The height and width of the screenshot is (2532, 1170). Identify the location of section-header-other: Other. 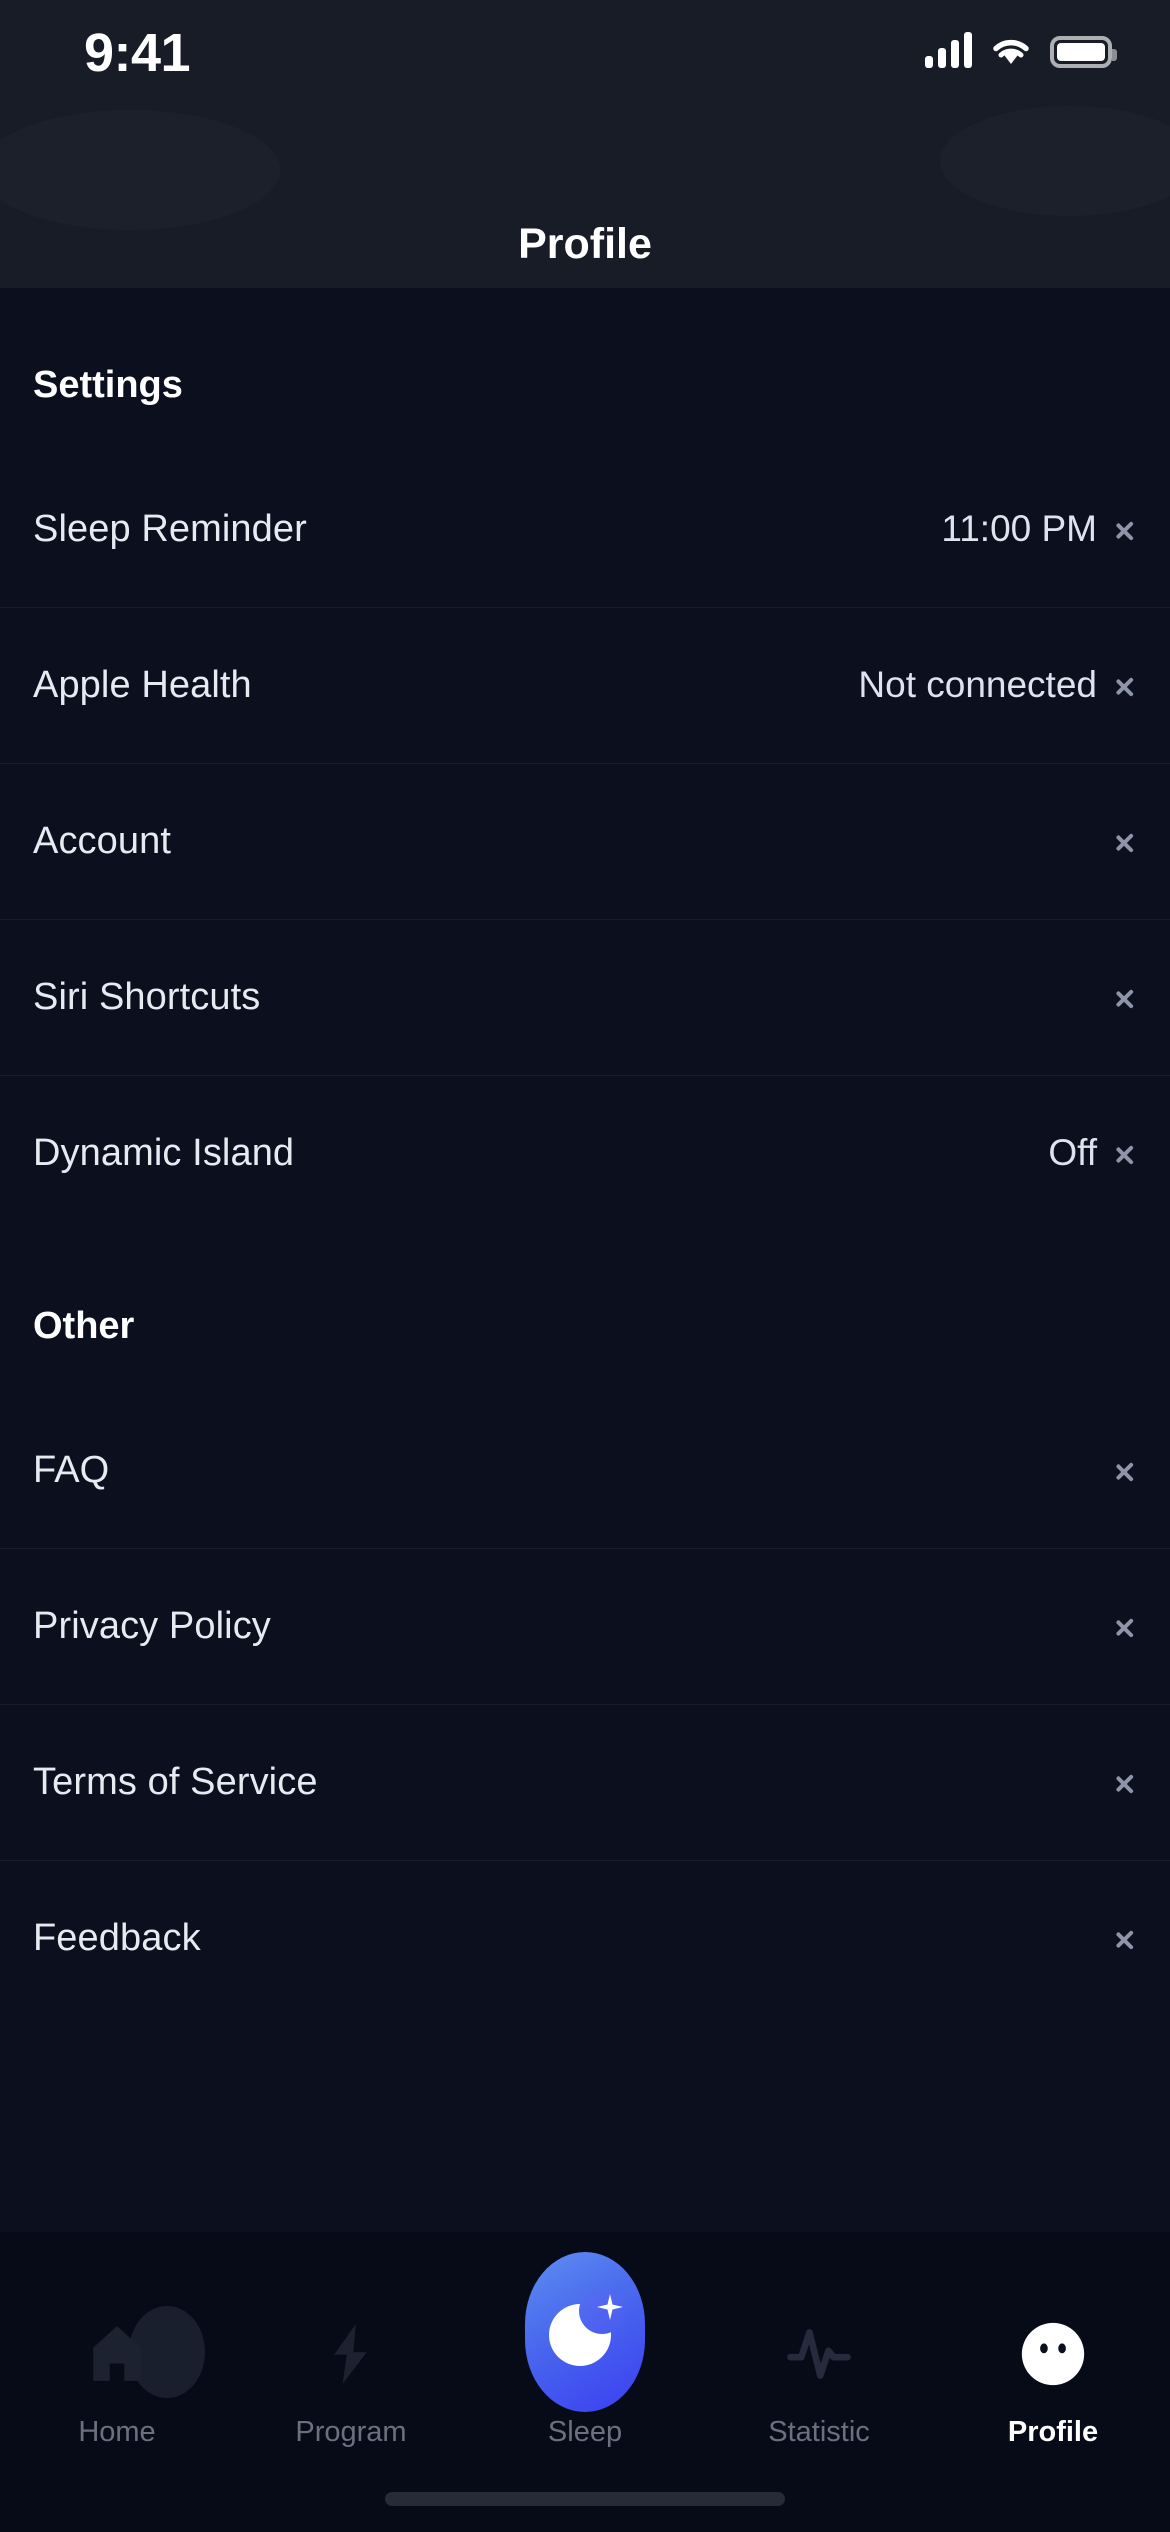
(84, 1326).